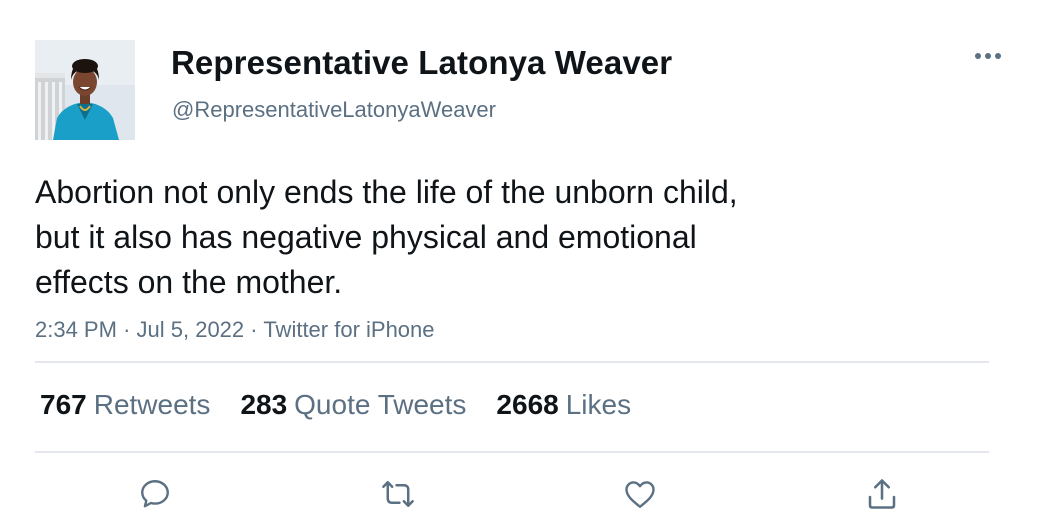 This screenshot has height=525, width=1050. I want to click on reply-button, so click(155, 494).